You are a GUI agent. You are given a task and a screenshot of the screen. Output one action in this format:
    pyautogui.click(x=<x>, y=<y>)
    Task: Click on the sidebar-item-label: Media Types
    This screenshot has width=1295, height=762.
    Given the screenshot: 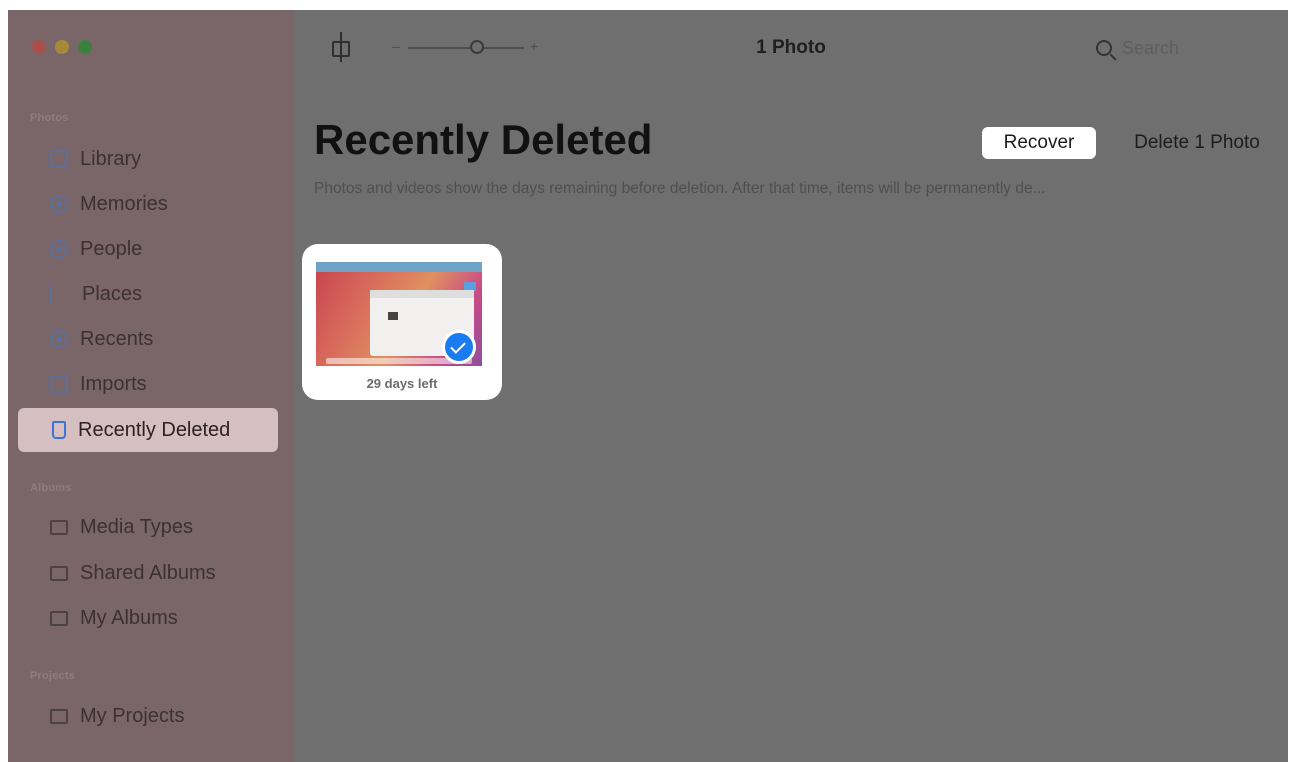 What is the action you would take?
    pyautogui.click(x=137, y=526)
    